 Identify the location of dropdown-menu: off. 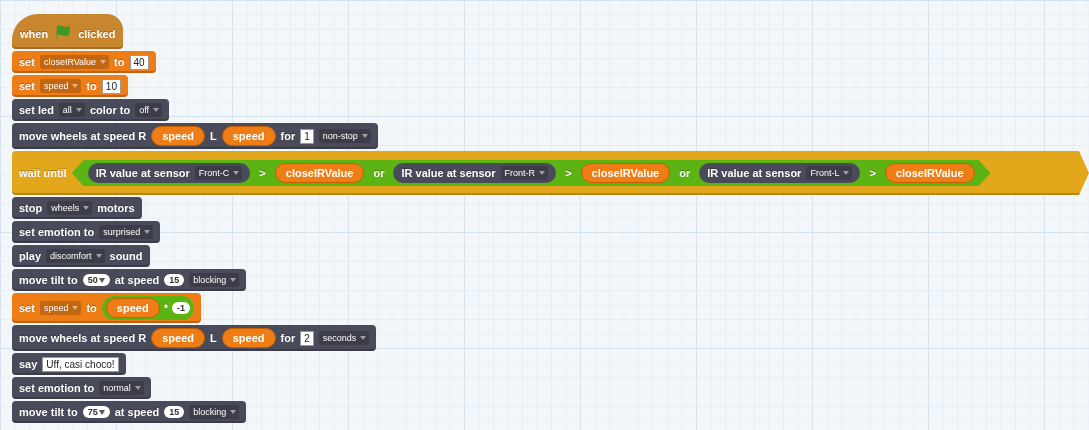
(149, 110).